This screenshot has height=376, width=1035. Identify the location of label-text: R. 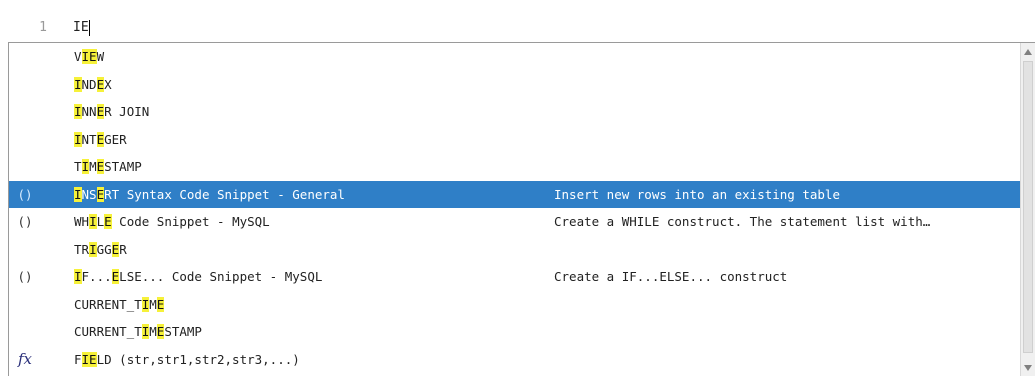
(123, 249).